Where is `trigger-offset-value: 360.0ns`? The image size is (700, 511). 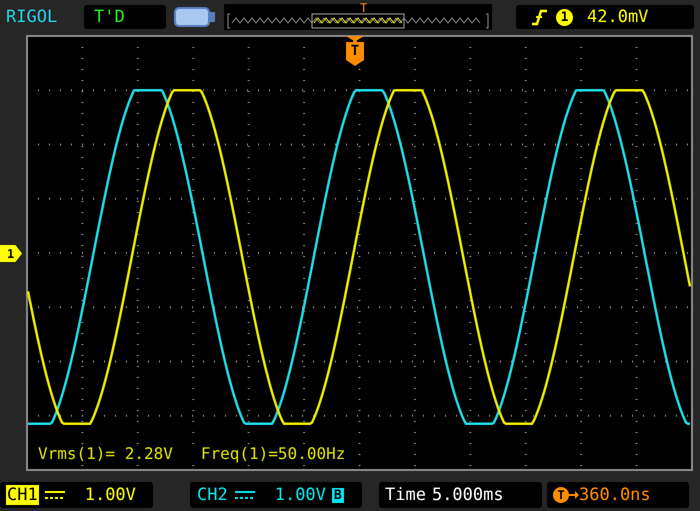
trigger-offset-value: 360.0ns is located at coordinates (615, 495).